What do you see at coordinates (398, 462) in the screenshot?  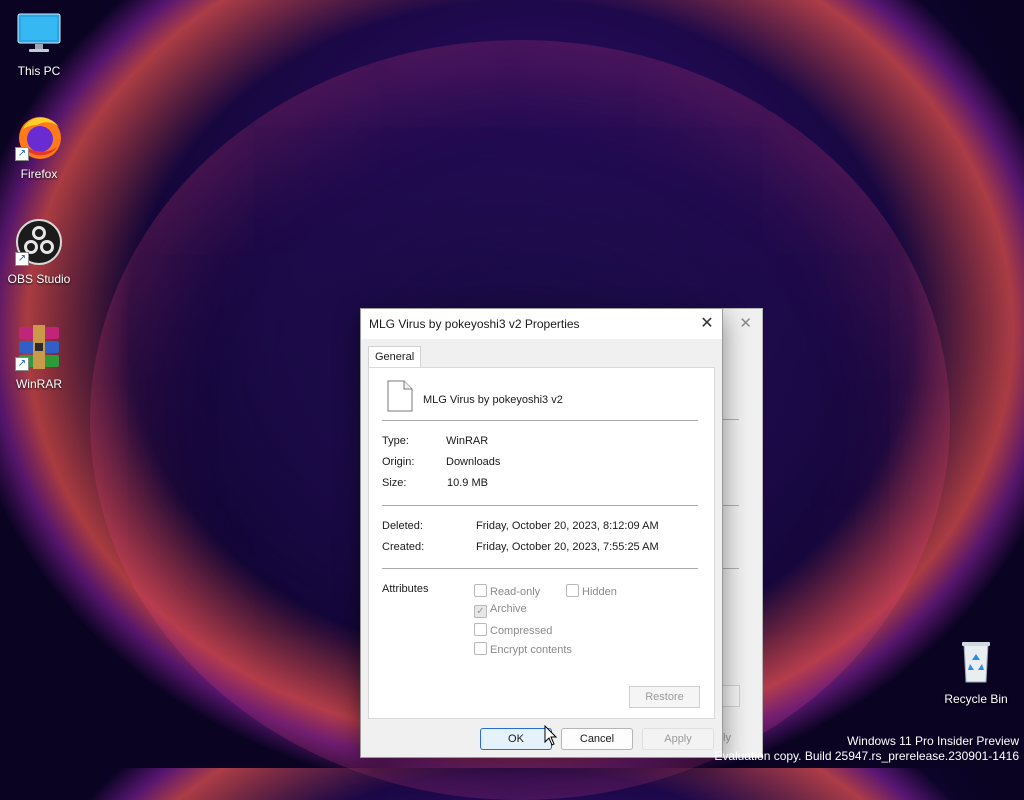 I see `origin-label: Origin:` at bounding box center [398, 462].